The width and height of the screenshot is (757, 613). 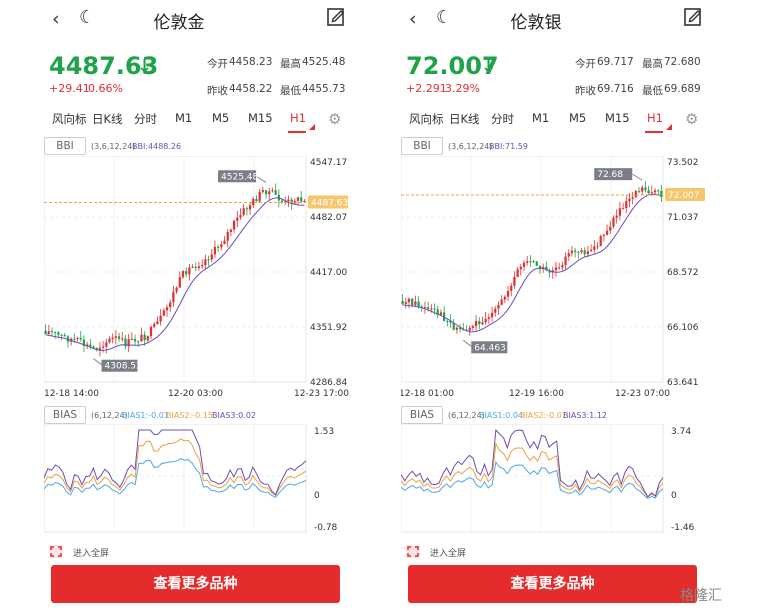 I want to click on time-axis-label: 12-18 01:00, so click(x=427, y=394).